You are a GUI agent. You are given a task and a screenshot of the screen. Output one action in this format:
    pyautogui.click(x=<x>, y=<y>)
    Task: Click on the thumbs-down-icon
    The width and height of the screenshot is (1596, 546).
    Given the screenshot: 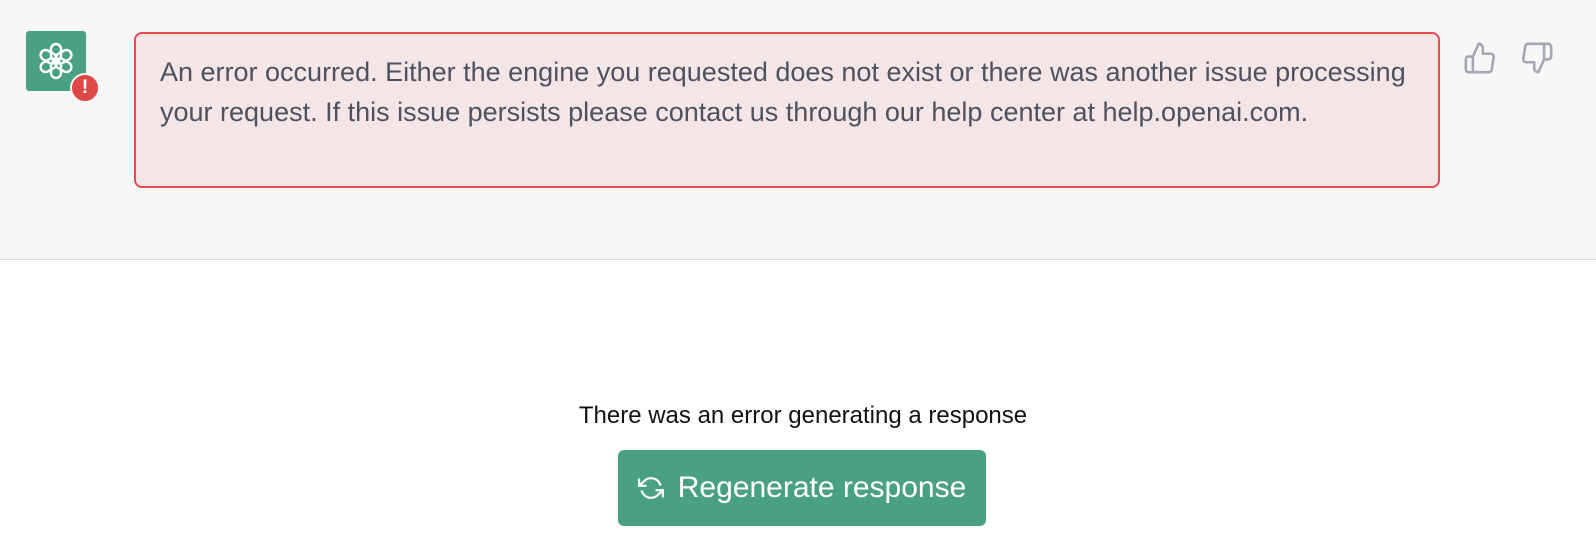 What is the action you would take?
    pyautogui.click(x=1537, y=58)
    